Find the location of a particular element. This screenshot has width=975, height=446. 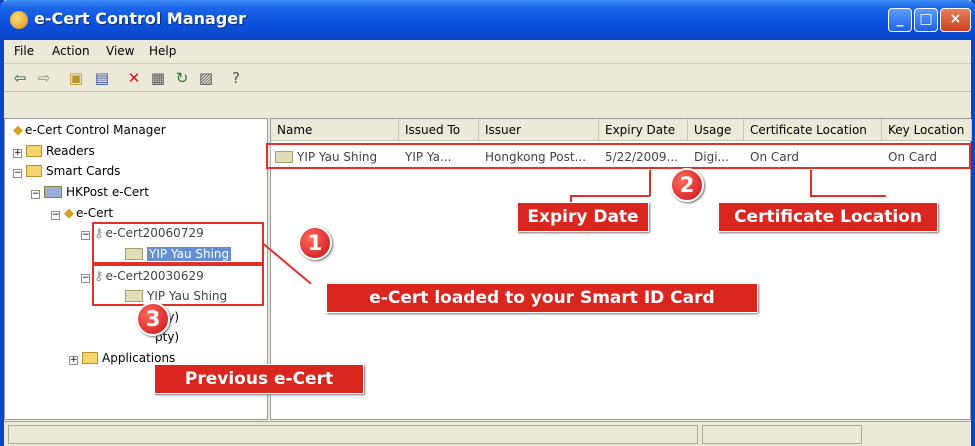

tree-item-label: Smart Cards is located at coordinates (83, 171).